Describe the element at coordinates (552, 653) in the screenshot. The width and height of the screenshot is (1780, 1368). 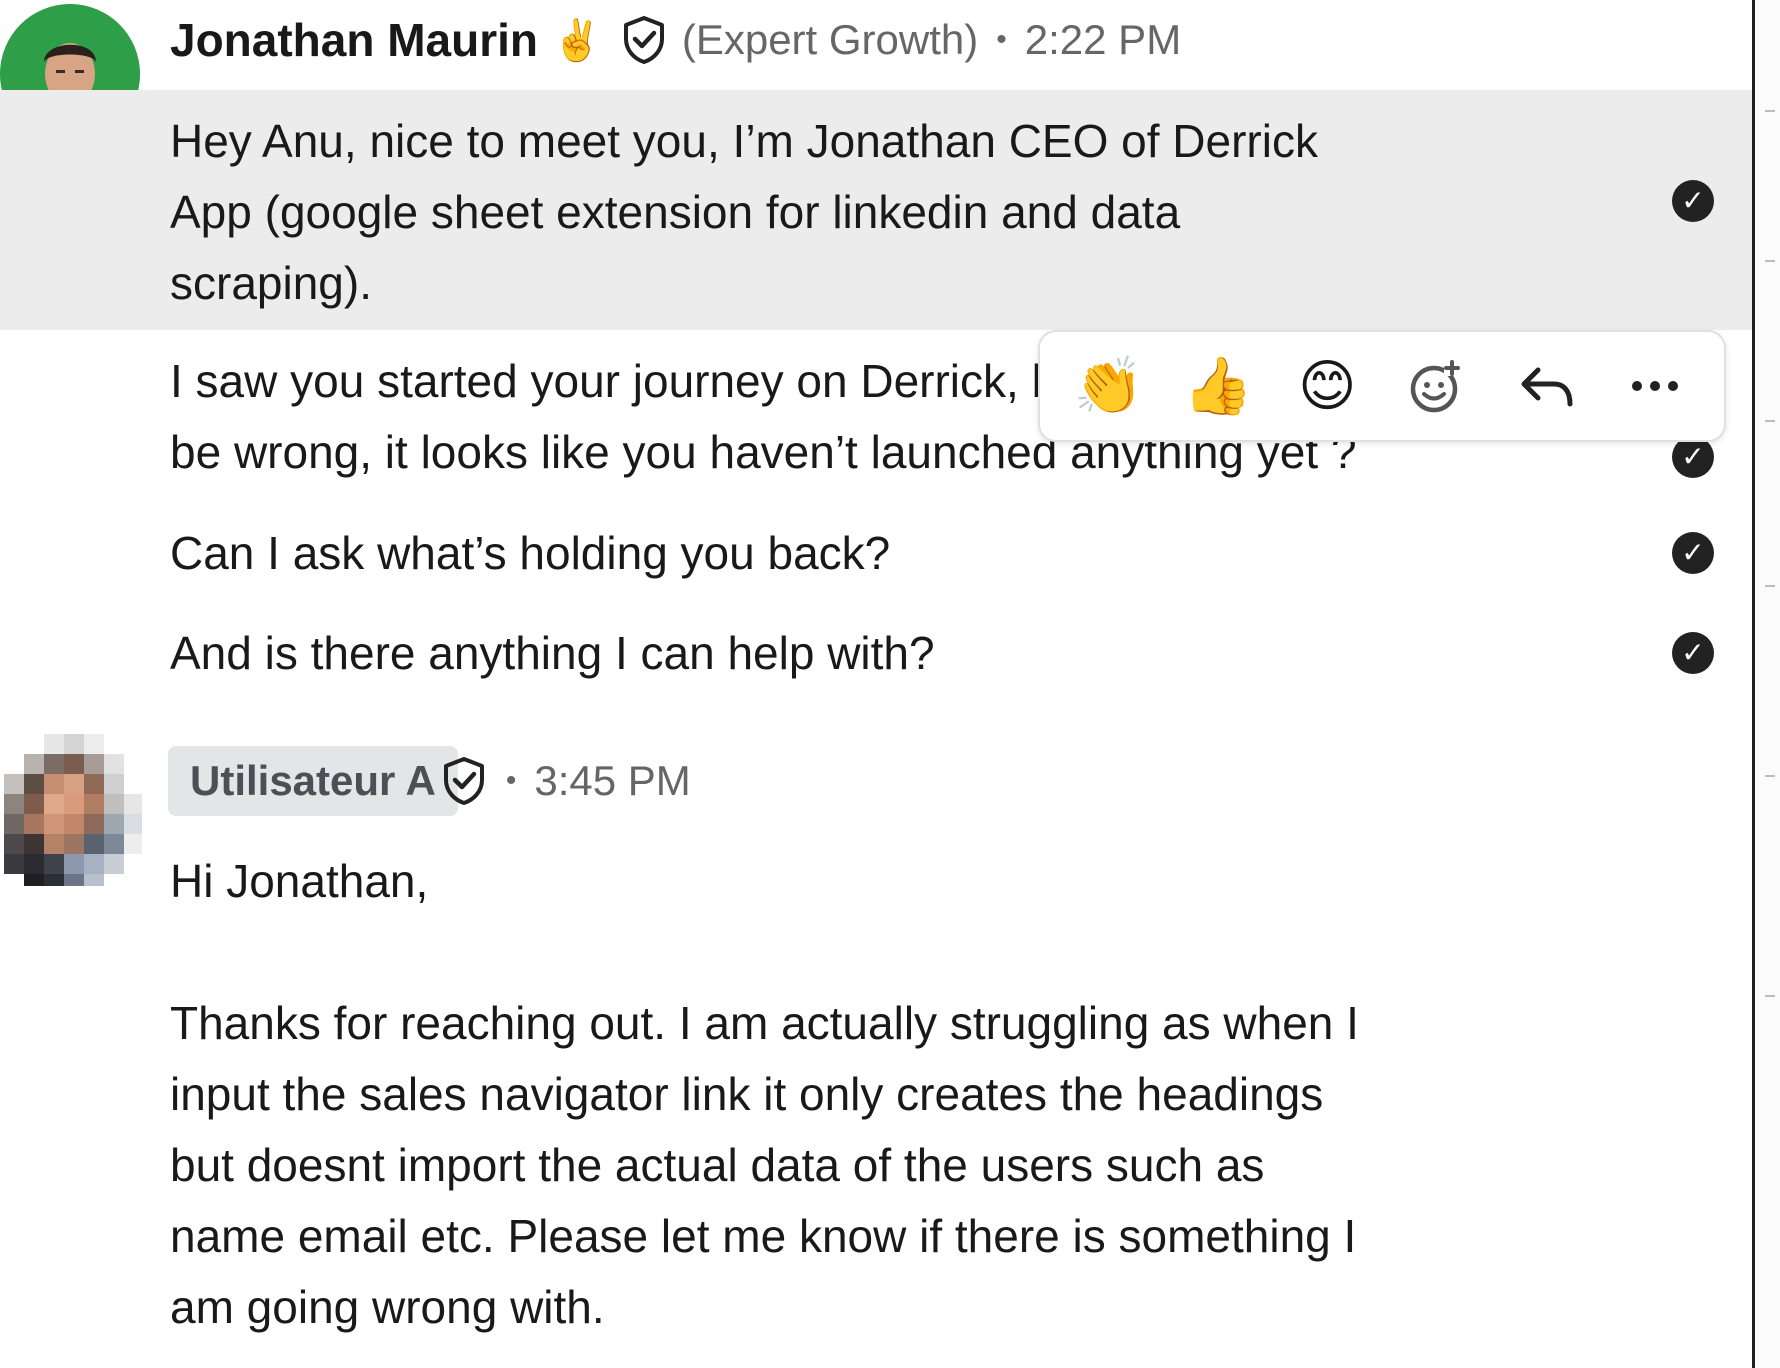
I see `message-text: And is there anything I can help with?` at that location.